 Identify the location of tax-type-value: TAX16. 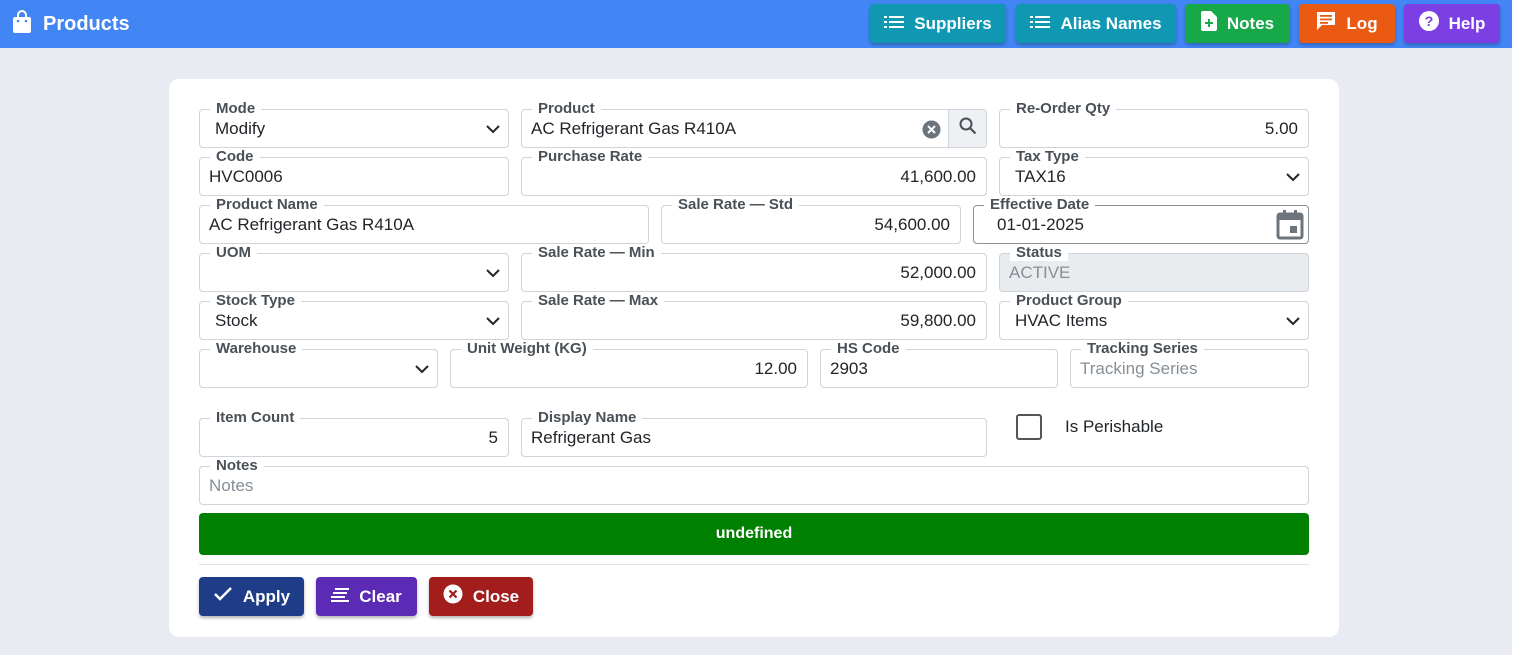
(1040, 176).